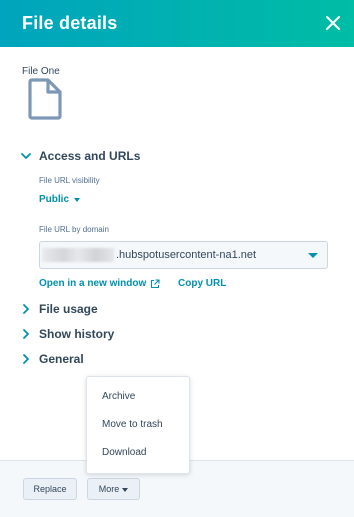 Image resolution: width=354 pixels, height=517 pixels. I want to click on menu-item-download: Download, so click(124, 452).